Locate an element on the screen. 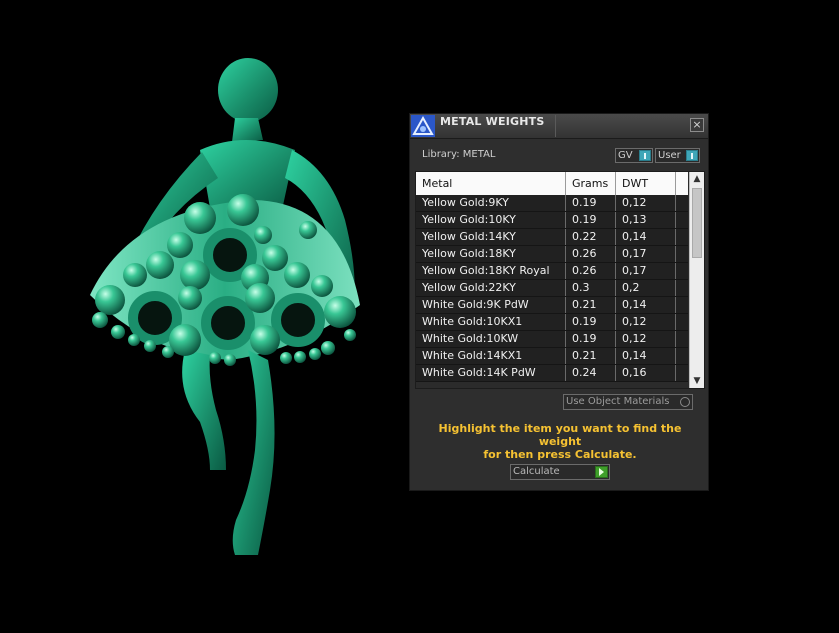 The width and height of the screenshot is (839, 633). library-label: Library: METAL is located at coordinates (459, 154).